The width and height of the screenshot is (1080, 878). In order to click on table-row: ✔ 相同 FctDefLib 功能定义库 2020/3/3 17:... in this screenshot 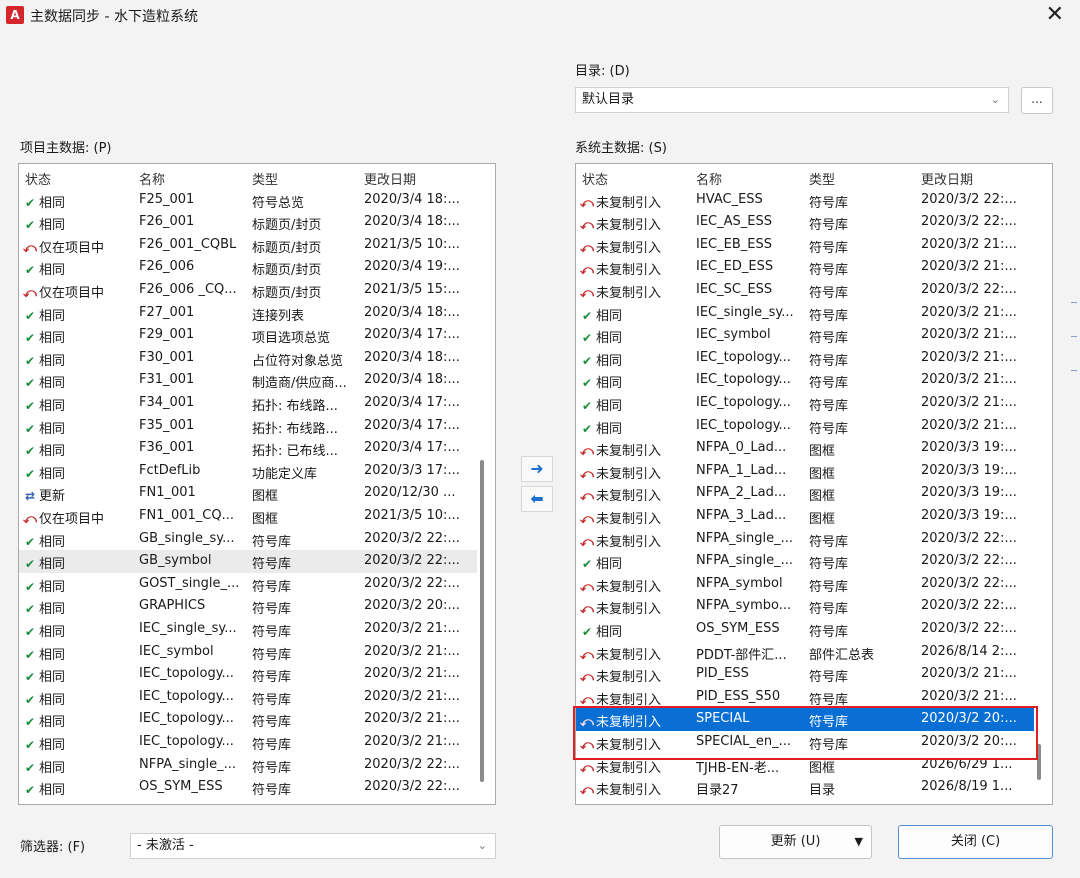, I will do `click(248, 471)`.